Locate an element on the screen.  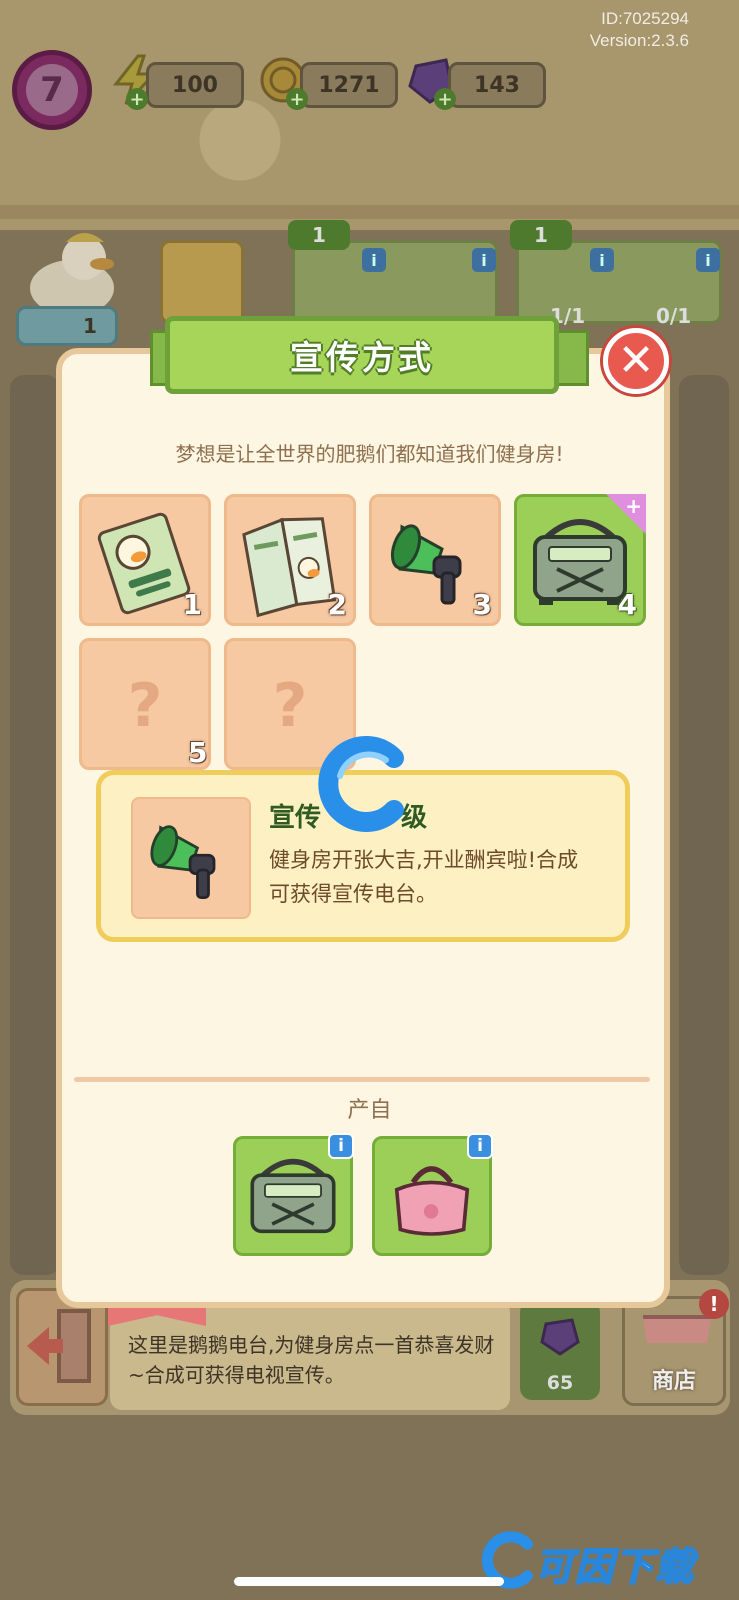
promo-tile-1: 1 is located at coordinates (145, 560).